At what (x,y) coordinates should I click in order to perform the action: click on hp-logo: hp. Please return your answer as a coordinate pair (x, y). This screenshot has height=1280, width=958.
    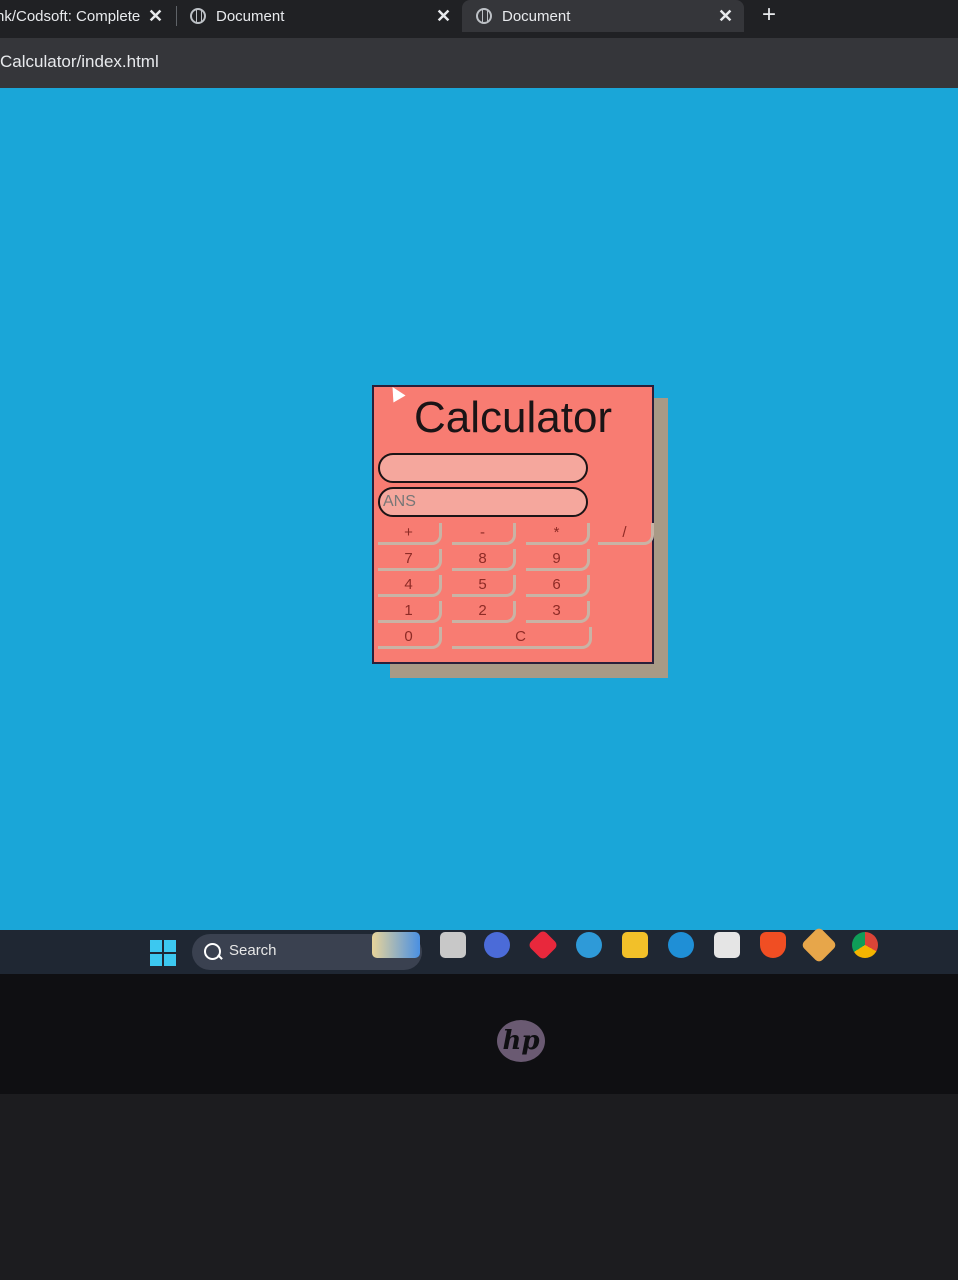
    Looking at the image, I should click on (521, 1041).